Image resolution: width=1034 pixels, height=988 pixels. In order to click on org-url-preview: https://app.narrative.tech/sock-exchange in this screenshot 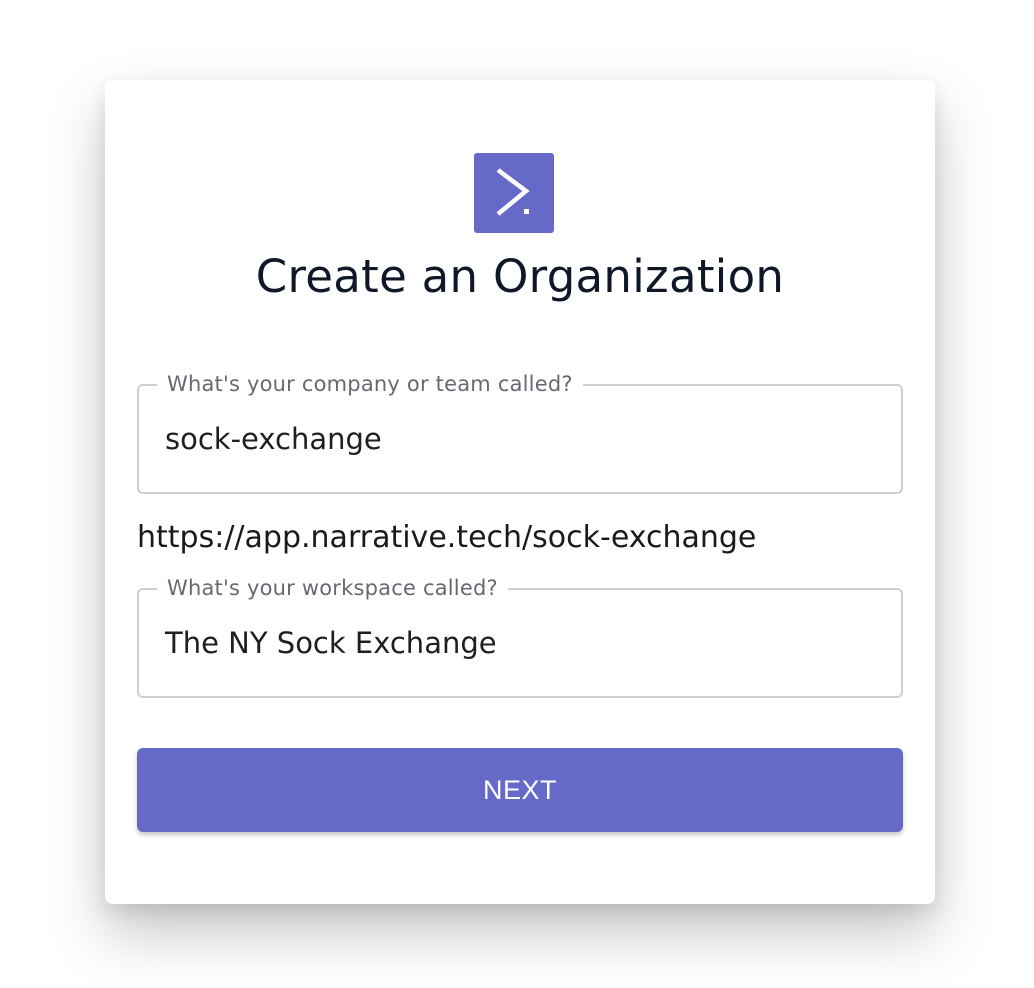, I will do `click(447, 537)`.